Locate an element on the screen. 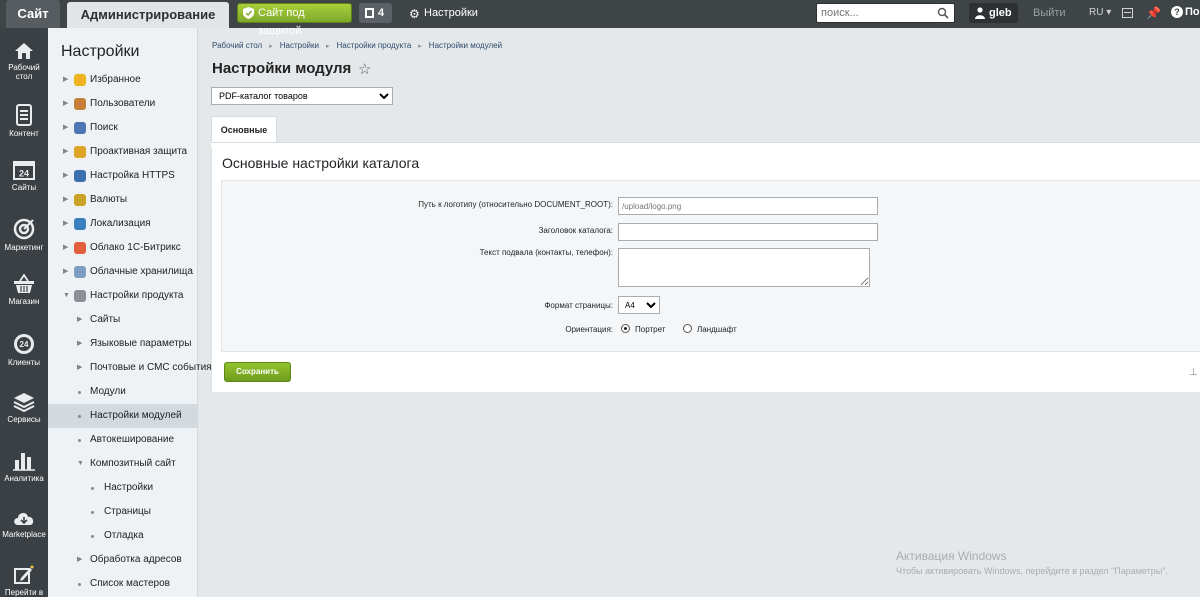 The image size is (1200, 597). rail-item-content: Контент is located at coordinates (24, 121).